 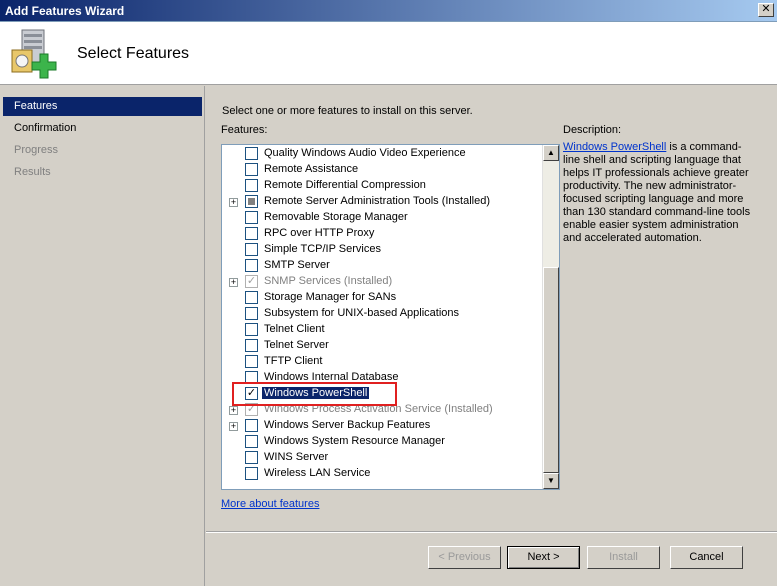 I want to click on feature-label: Windows Server Backup Features, so click(x=347, y=425).